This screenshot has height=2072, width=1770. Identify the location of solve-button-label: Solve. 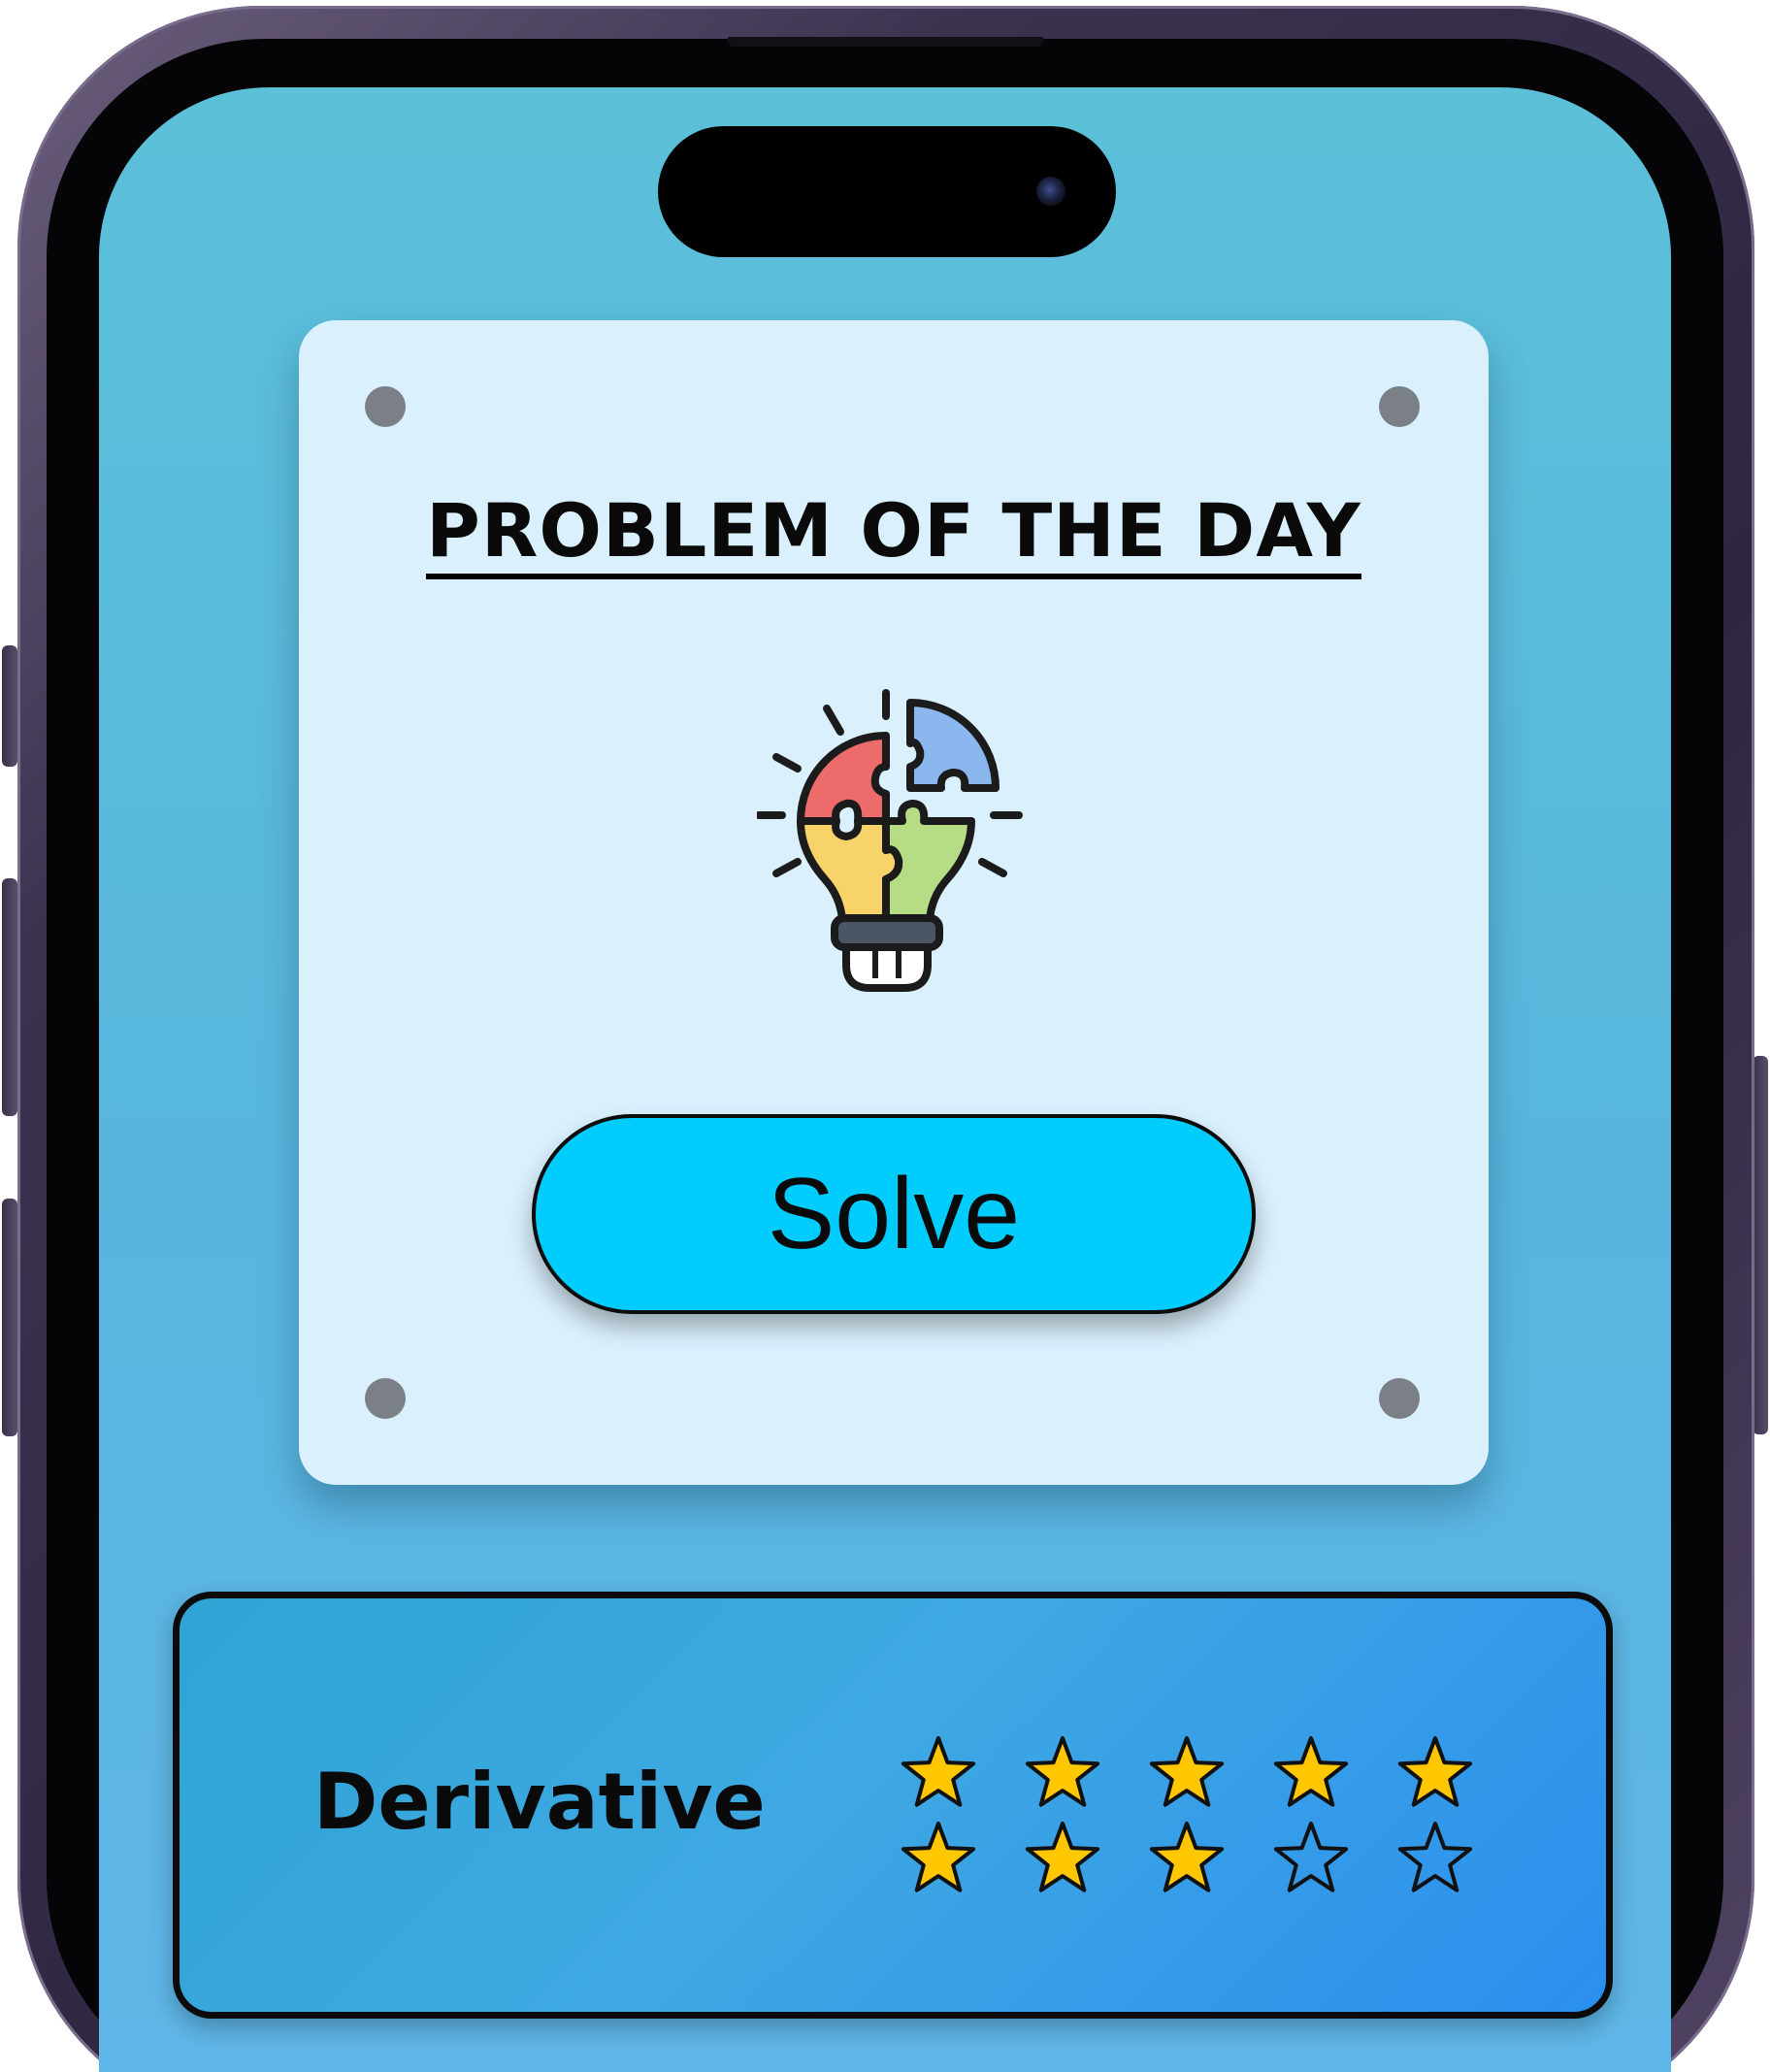
(894, 1214).